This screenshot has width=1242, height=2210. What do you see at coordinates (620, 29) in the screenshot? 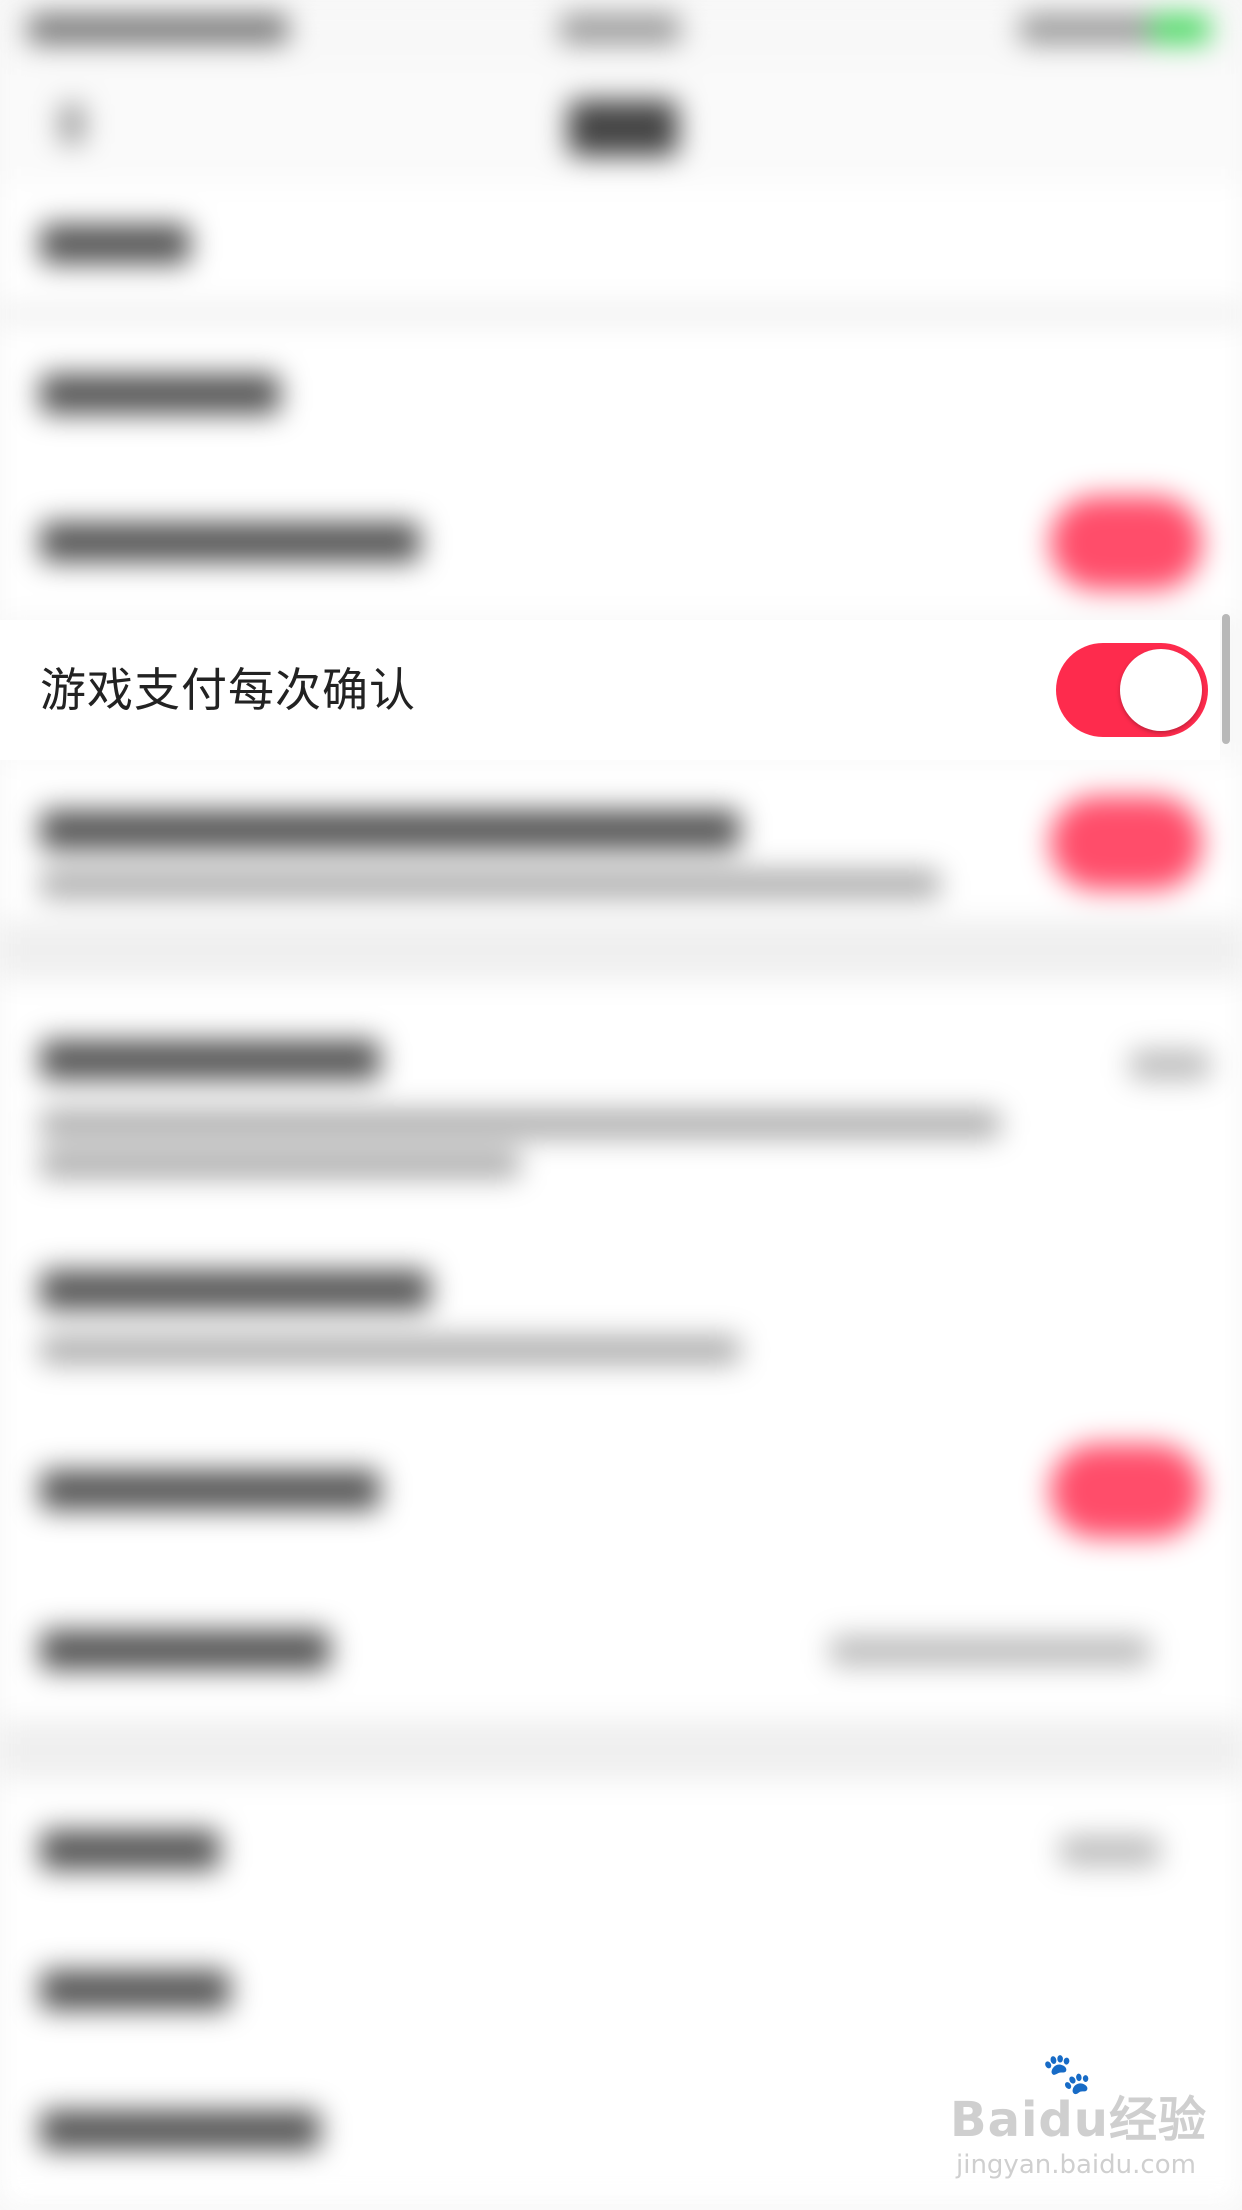
I see `status-time` at bounding box center [620, 29].